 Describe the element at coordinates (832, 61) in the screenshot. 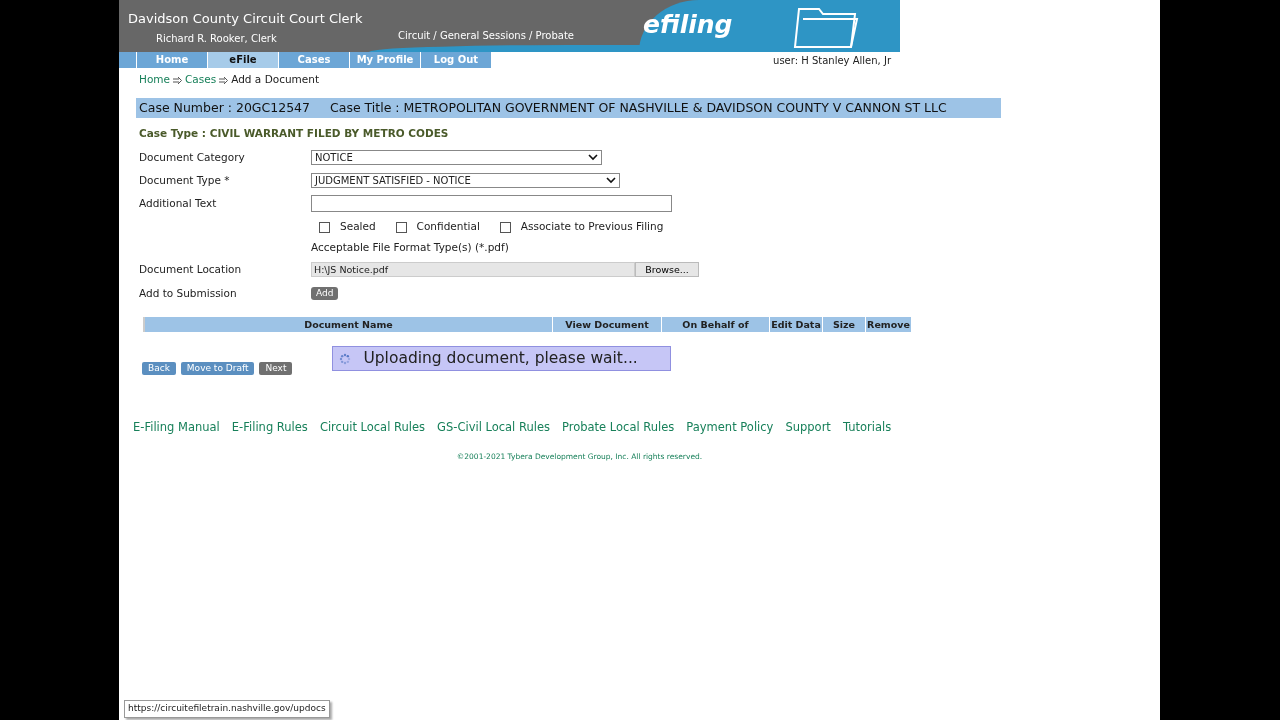

I see `user-name: user: H Stanley Allen, Jr` at that location.